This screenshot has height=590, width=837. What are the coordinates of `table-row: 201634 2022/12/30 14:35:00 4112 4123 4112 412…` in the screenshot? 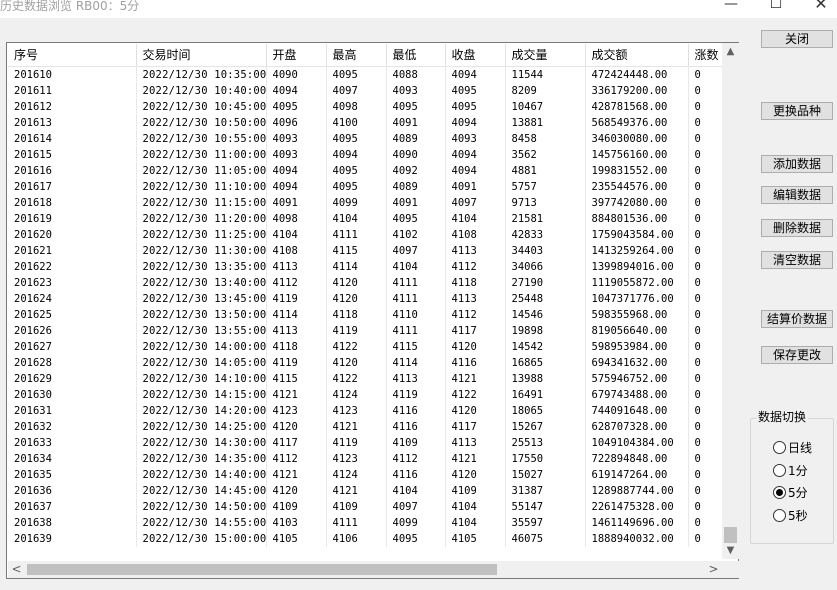 It's located at (365, 459).